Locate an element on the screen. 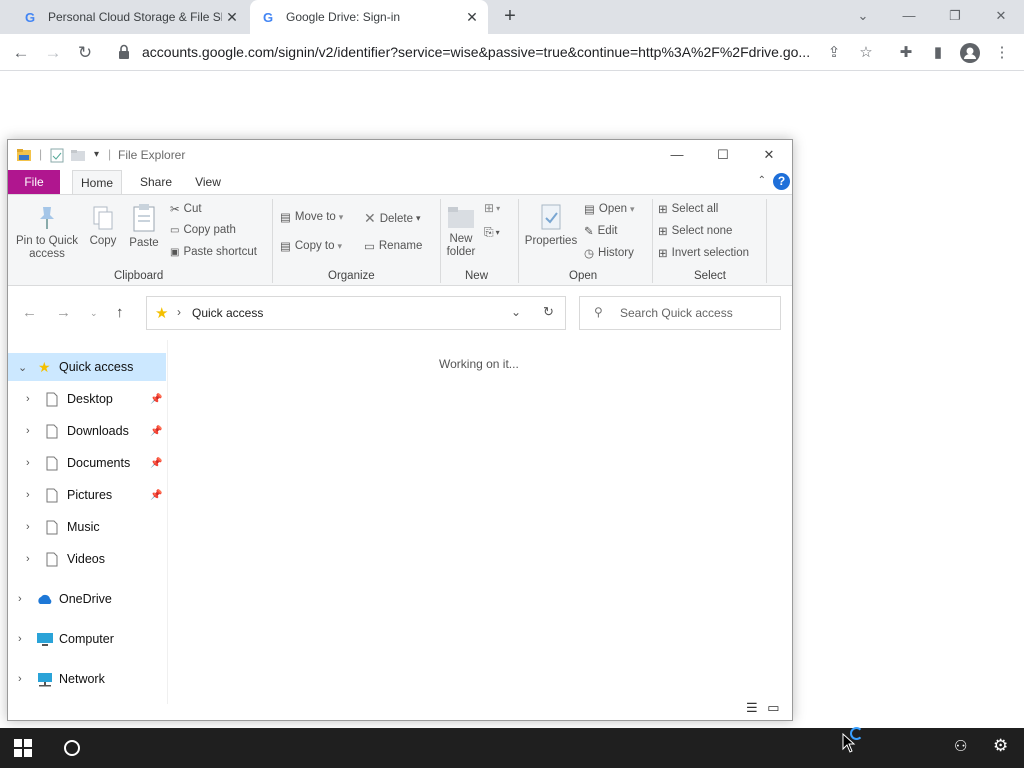 The width and height of the screenshot is (1024, 768). chevron-down-icon: ⌄ is located at coordinates (22, 367).